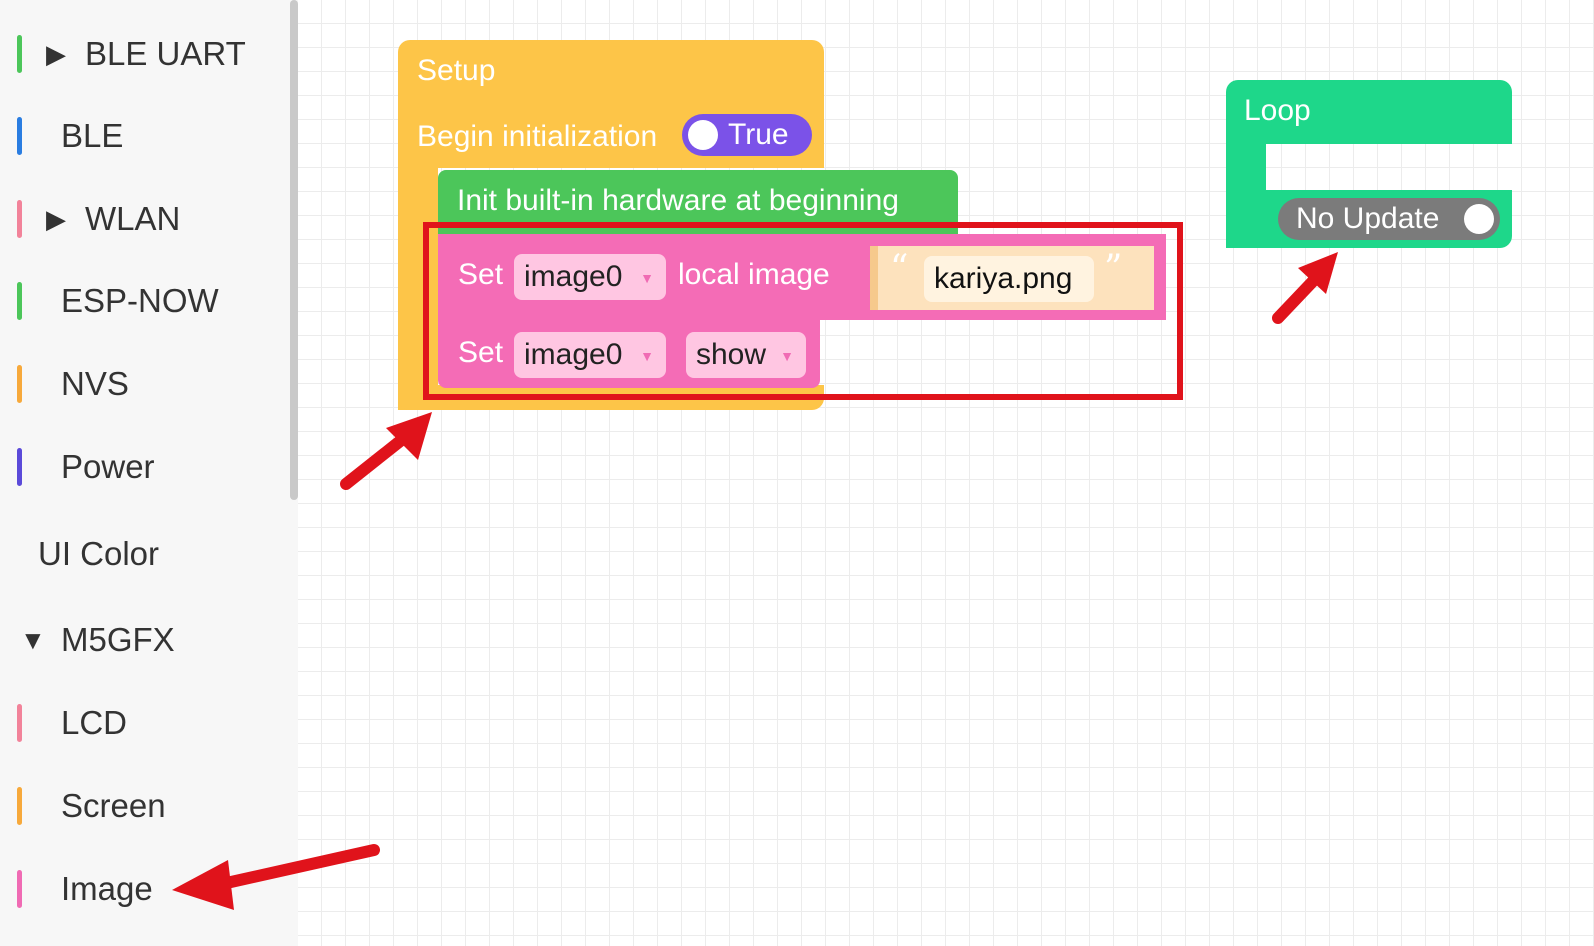  I want to click on category-wlan: ▶ WLAN, so click(145, 219).